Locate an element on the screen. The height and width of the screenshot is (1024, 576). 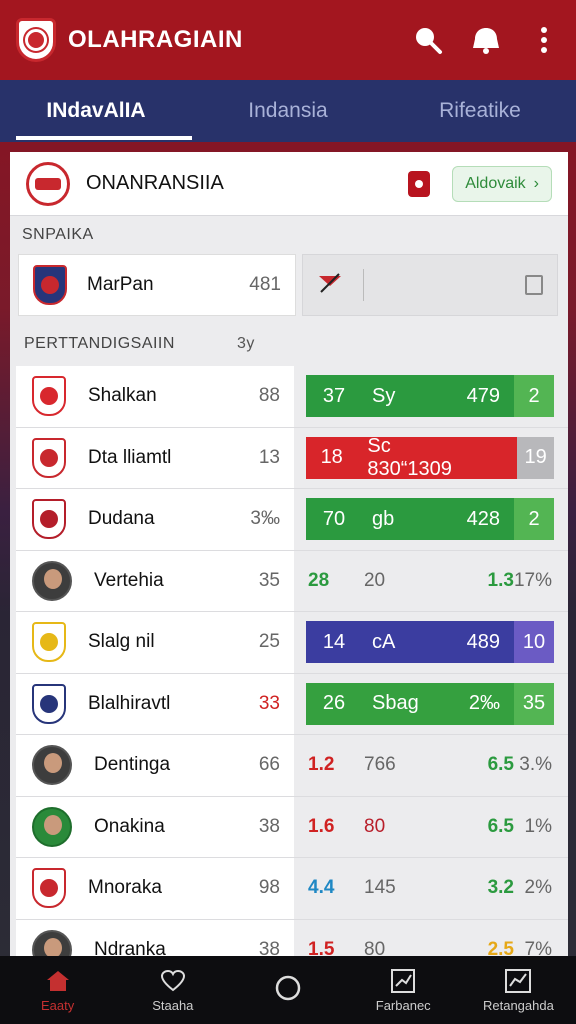
list-item-main: Mnoraka 98 is located at coordinates (155, 888).